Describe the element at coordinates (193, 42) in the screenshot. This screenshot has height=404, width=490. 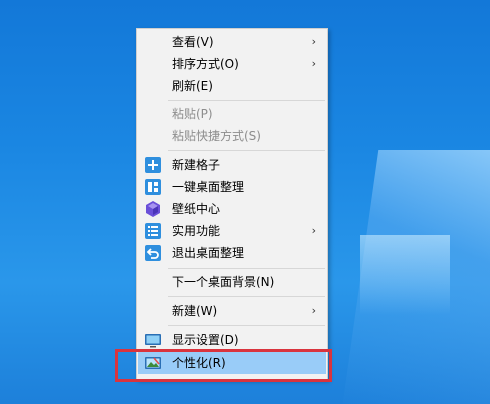
I see `menu-item-label: 查看(V)` at that location.